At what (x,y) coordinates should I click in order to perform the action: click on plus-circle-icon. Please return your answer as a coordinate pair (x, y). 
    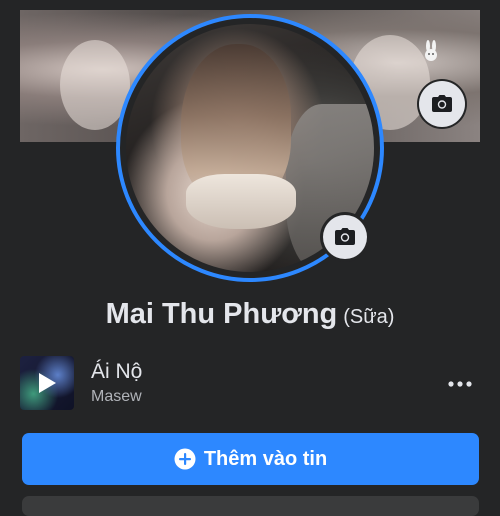
    Looking at the image, I should click on (185, 459).